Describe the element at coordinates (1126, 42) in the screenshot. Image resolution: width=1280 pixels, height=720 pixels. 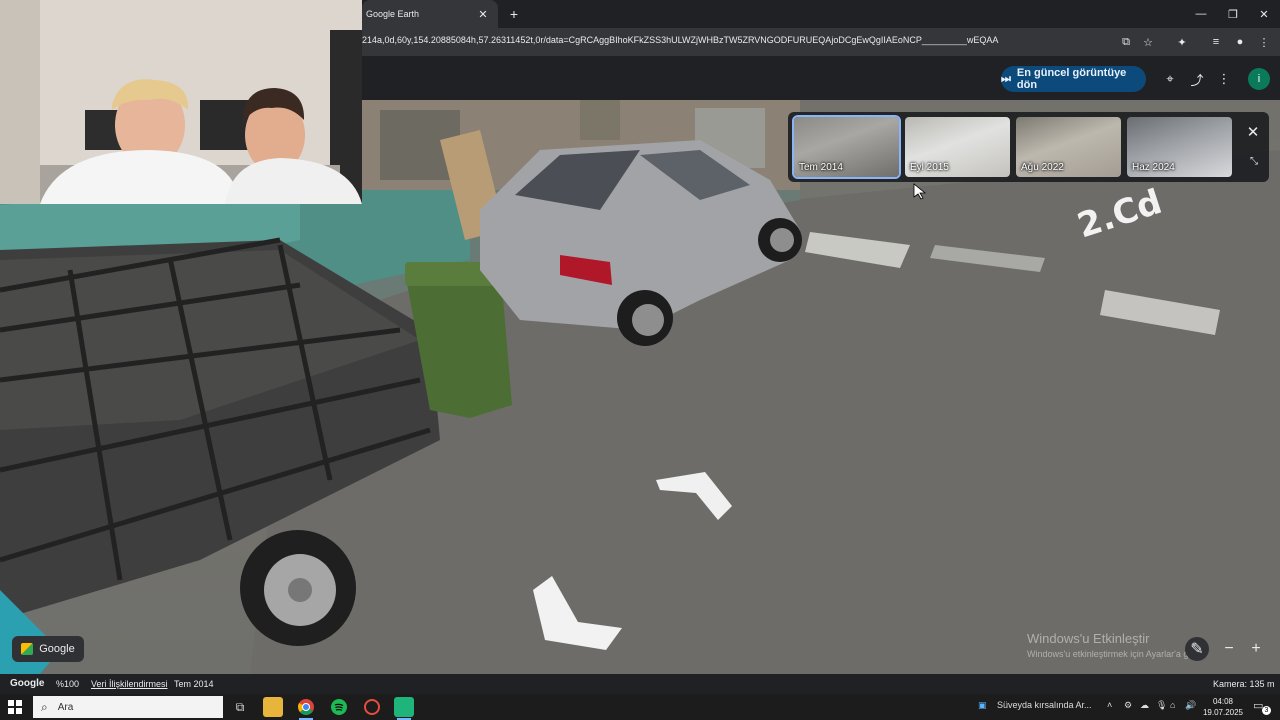
I see `install-app-icon: ⧉` at that location.